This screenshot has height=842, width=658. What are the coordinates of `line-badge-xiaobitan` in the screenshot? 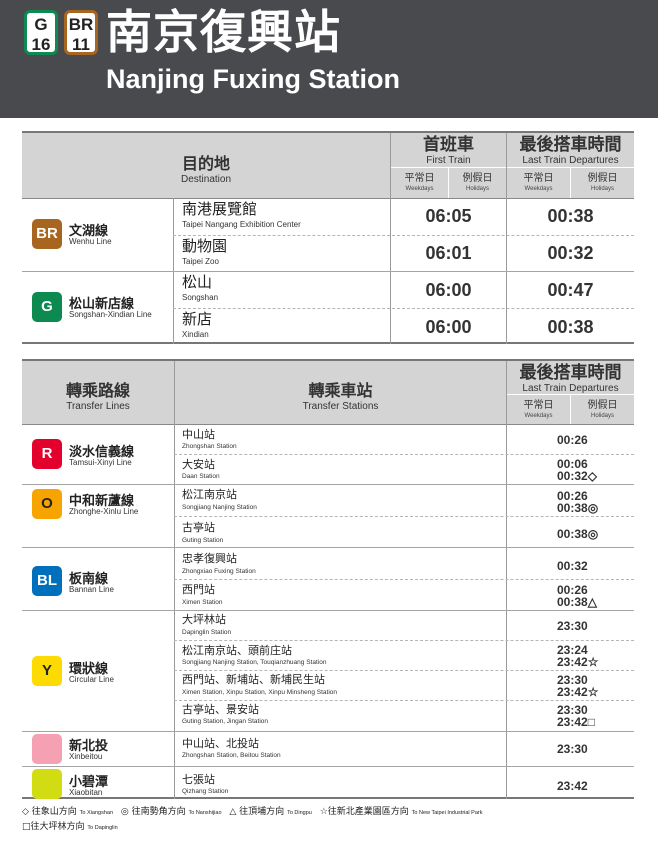 It's located at (47, 784).